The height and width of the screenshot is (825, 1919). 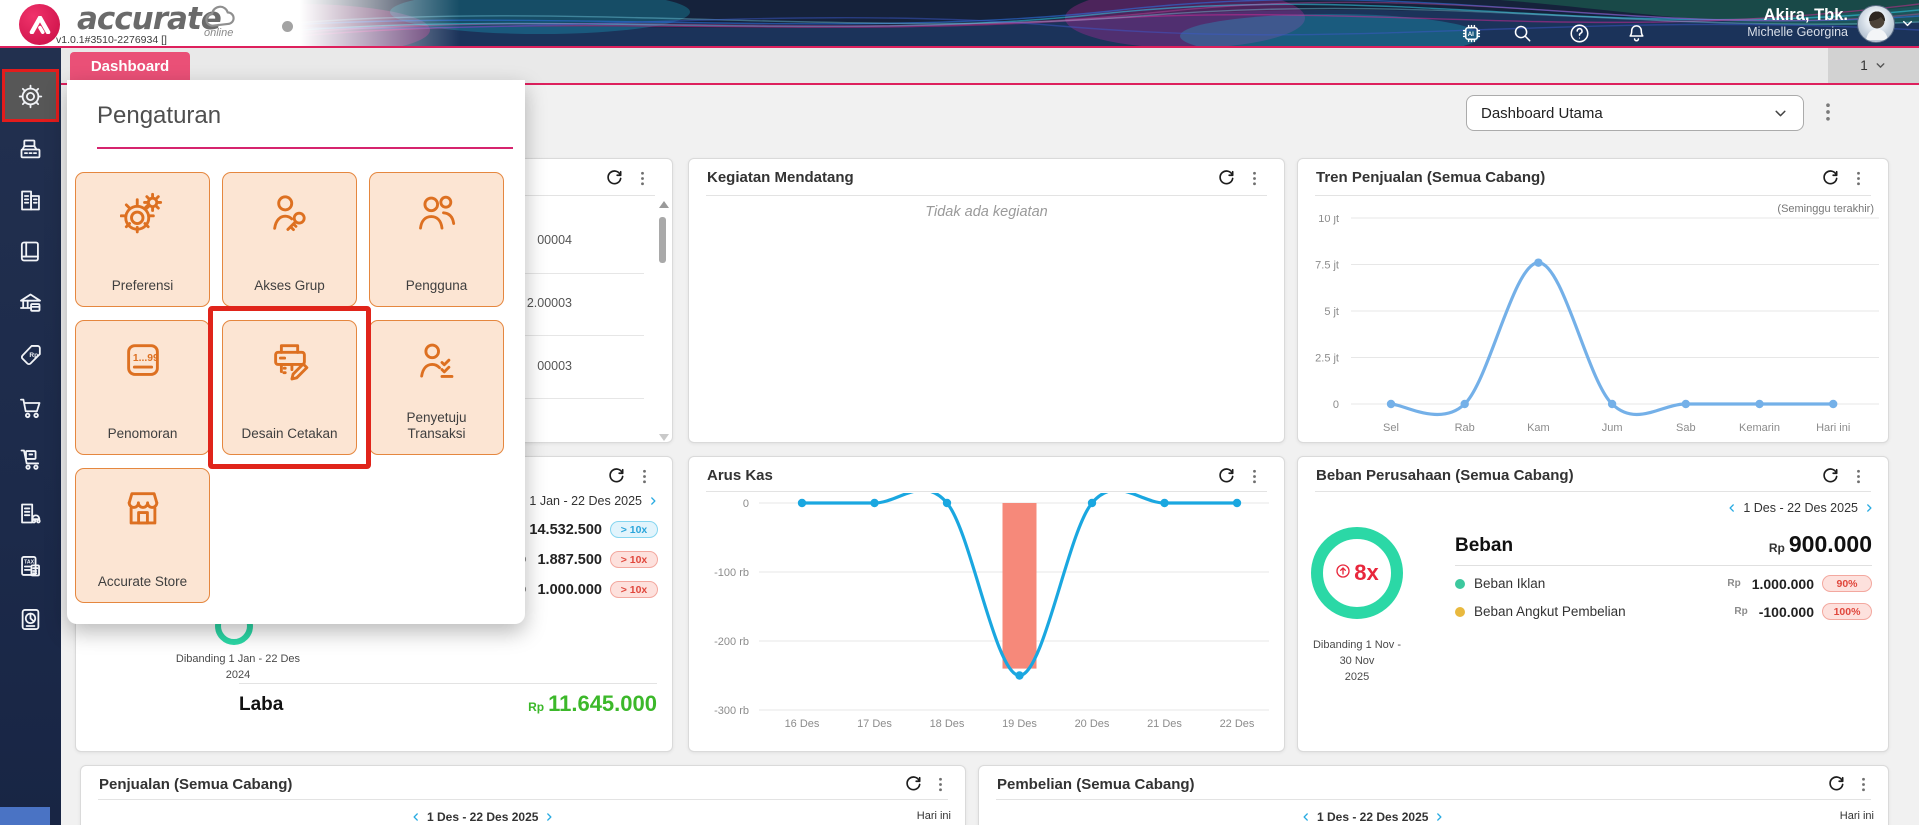 I want to click on search-icon, so click(x=1522, y=33).